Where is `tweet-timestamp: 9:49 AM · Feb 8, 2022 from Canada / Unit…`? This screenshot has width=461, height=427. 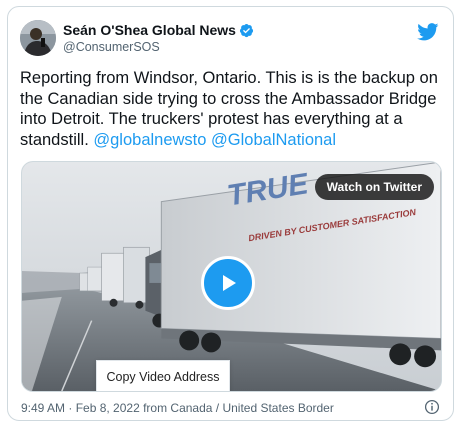
tweet-timestamp: 9:49 AM · Feb 8, 2022 from Canada / Unit… is located at coordinates (177, 408).